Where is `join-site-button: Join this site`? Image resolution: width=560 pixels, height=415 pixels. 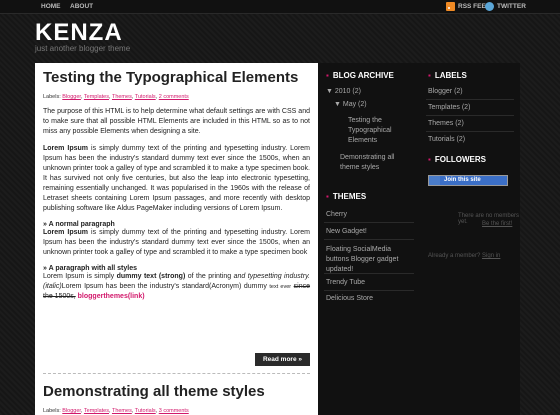 join-site-button: Join this site is located at coordinates (468, 180).